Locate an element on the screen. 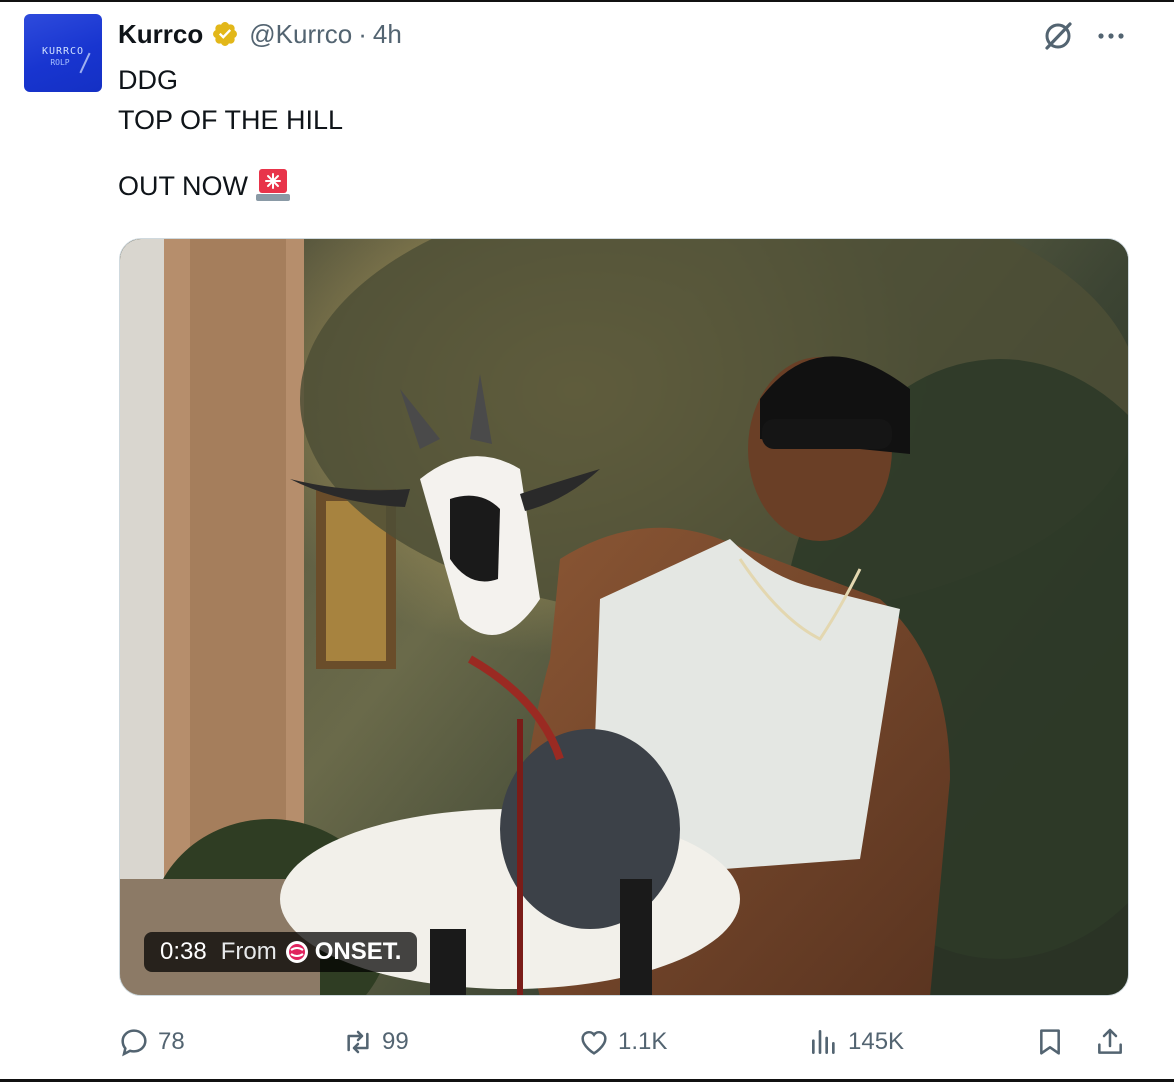 The height and width of the screenshot is (1082, 1174). post-text-line: OUT NOW is located at coordinates (183, 186).